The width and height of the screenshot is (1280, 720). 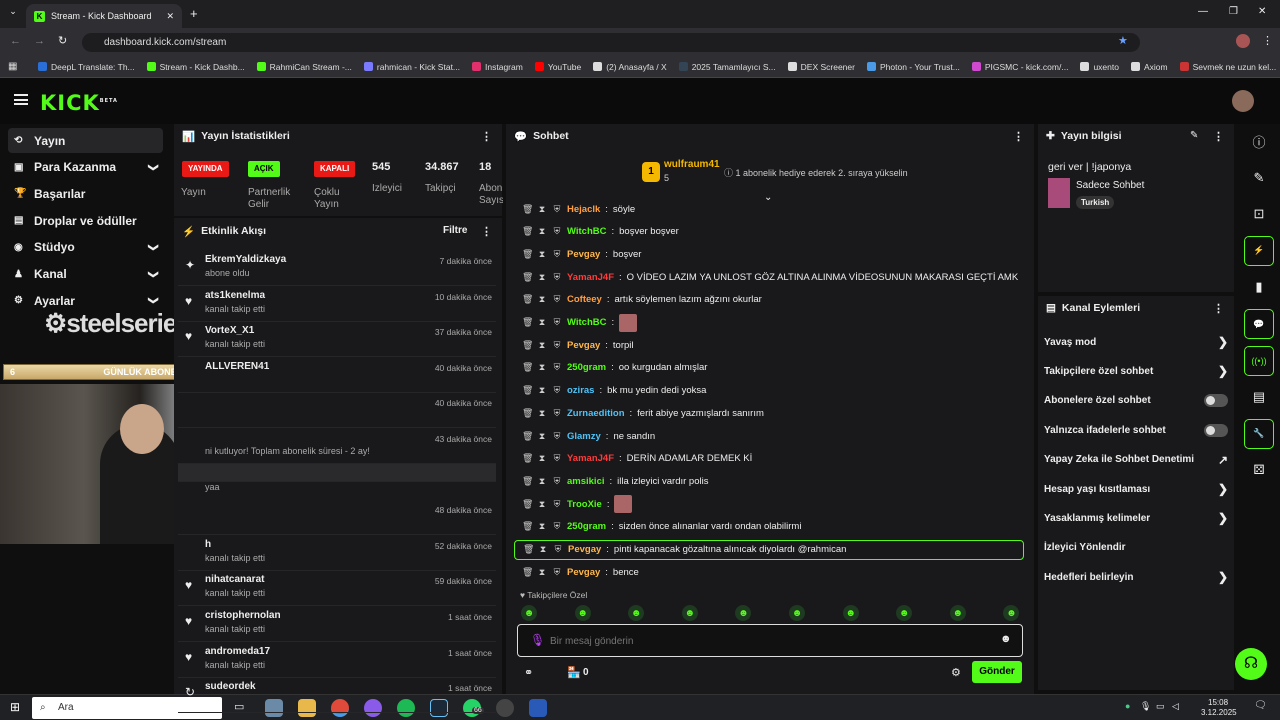 I want to click on lightning-icon: ⚡, so click(x=1259, y=250).